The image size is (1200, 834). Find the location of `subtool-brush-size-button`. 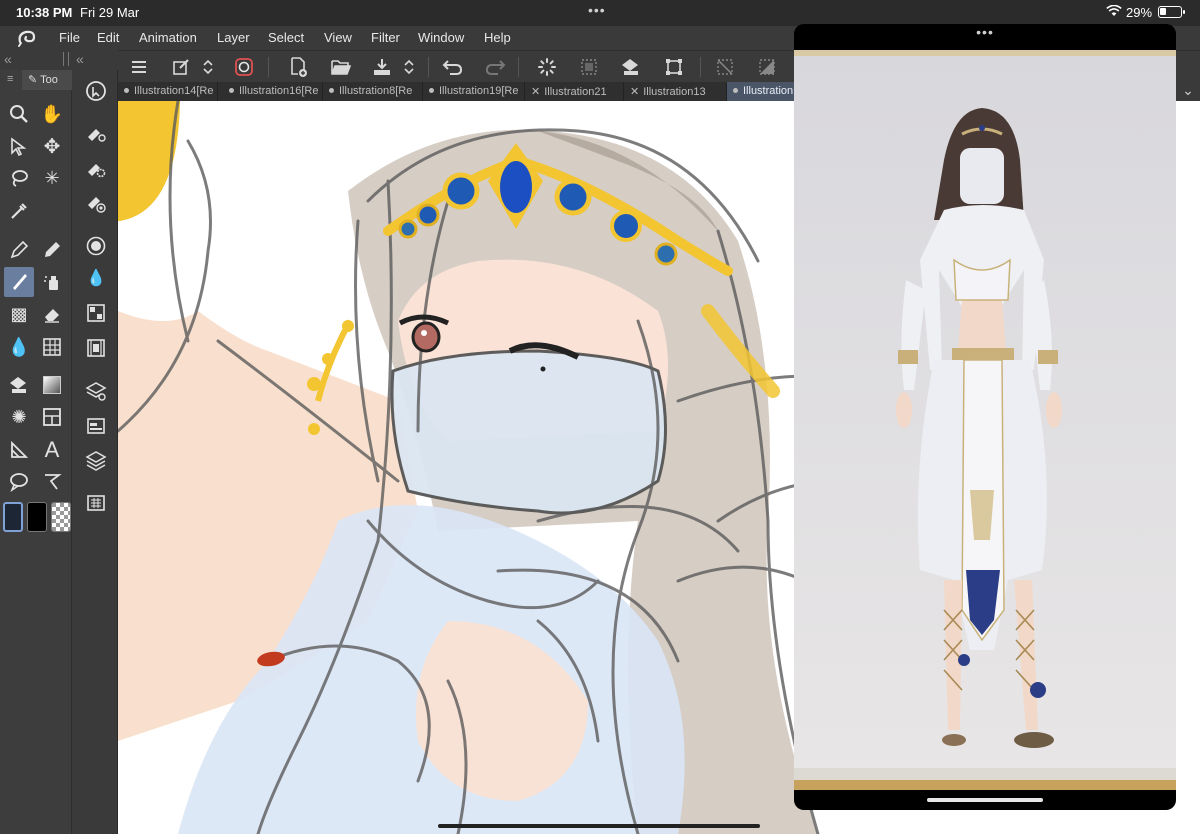

subtool-brush-size-button is located at coordinates (96, 246).